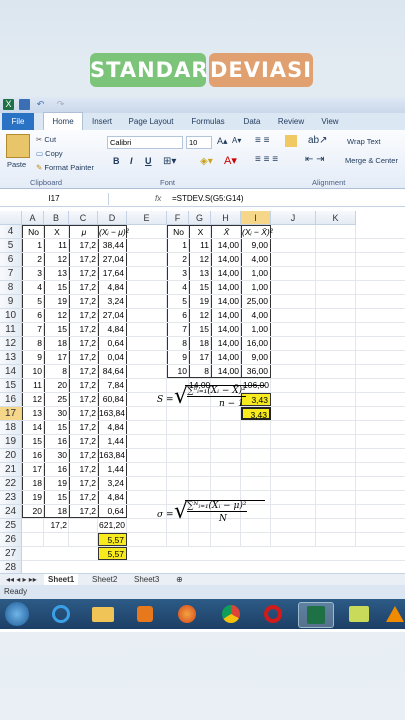 The width and height of the screenshot is (405, 720). I want to click on row-header-10: 10, so click(11, 316).